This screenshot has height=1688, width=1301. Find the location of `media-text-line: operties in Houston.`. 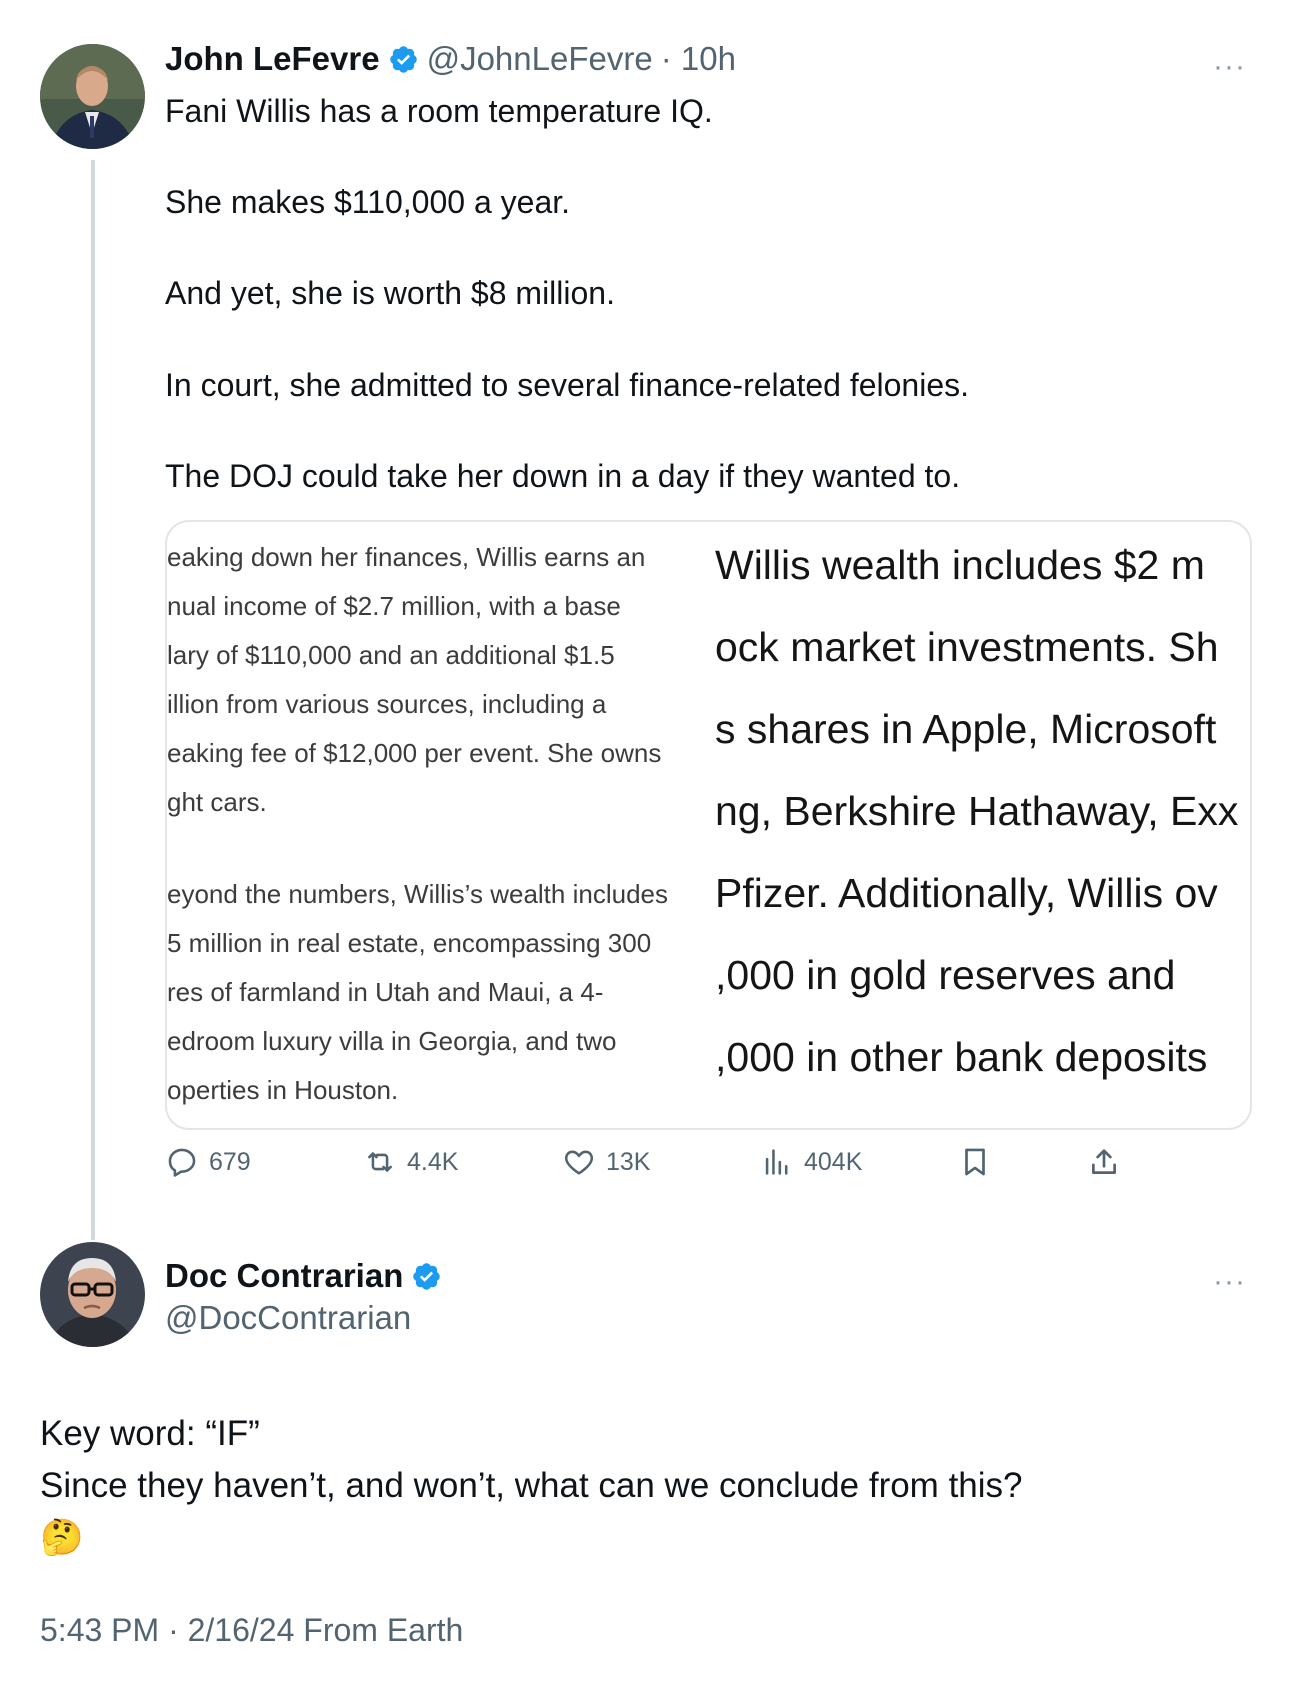

media-text-line: operties in Houston. is located at coordinates (283, 1090).